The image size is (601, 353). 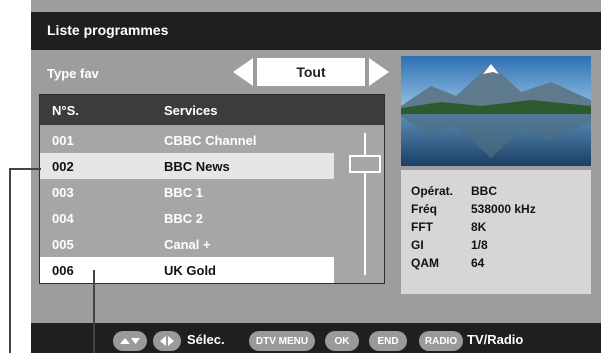 I want to click on channel-number: 003, so click(x=63, y=192).